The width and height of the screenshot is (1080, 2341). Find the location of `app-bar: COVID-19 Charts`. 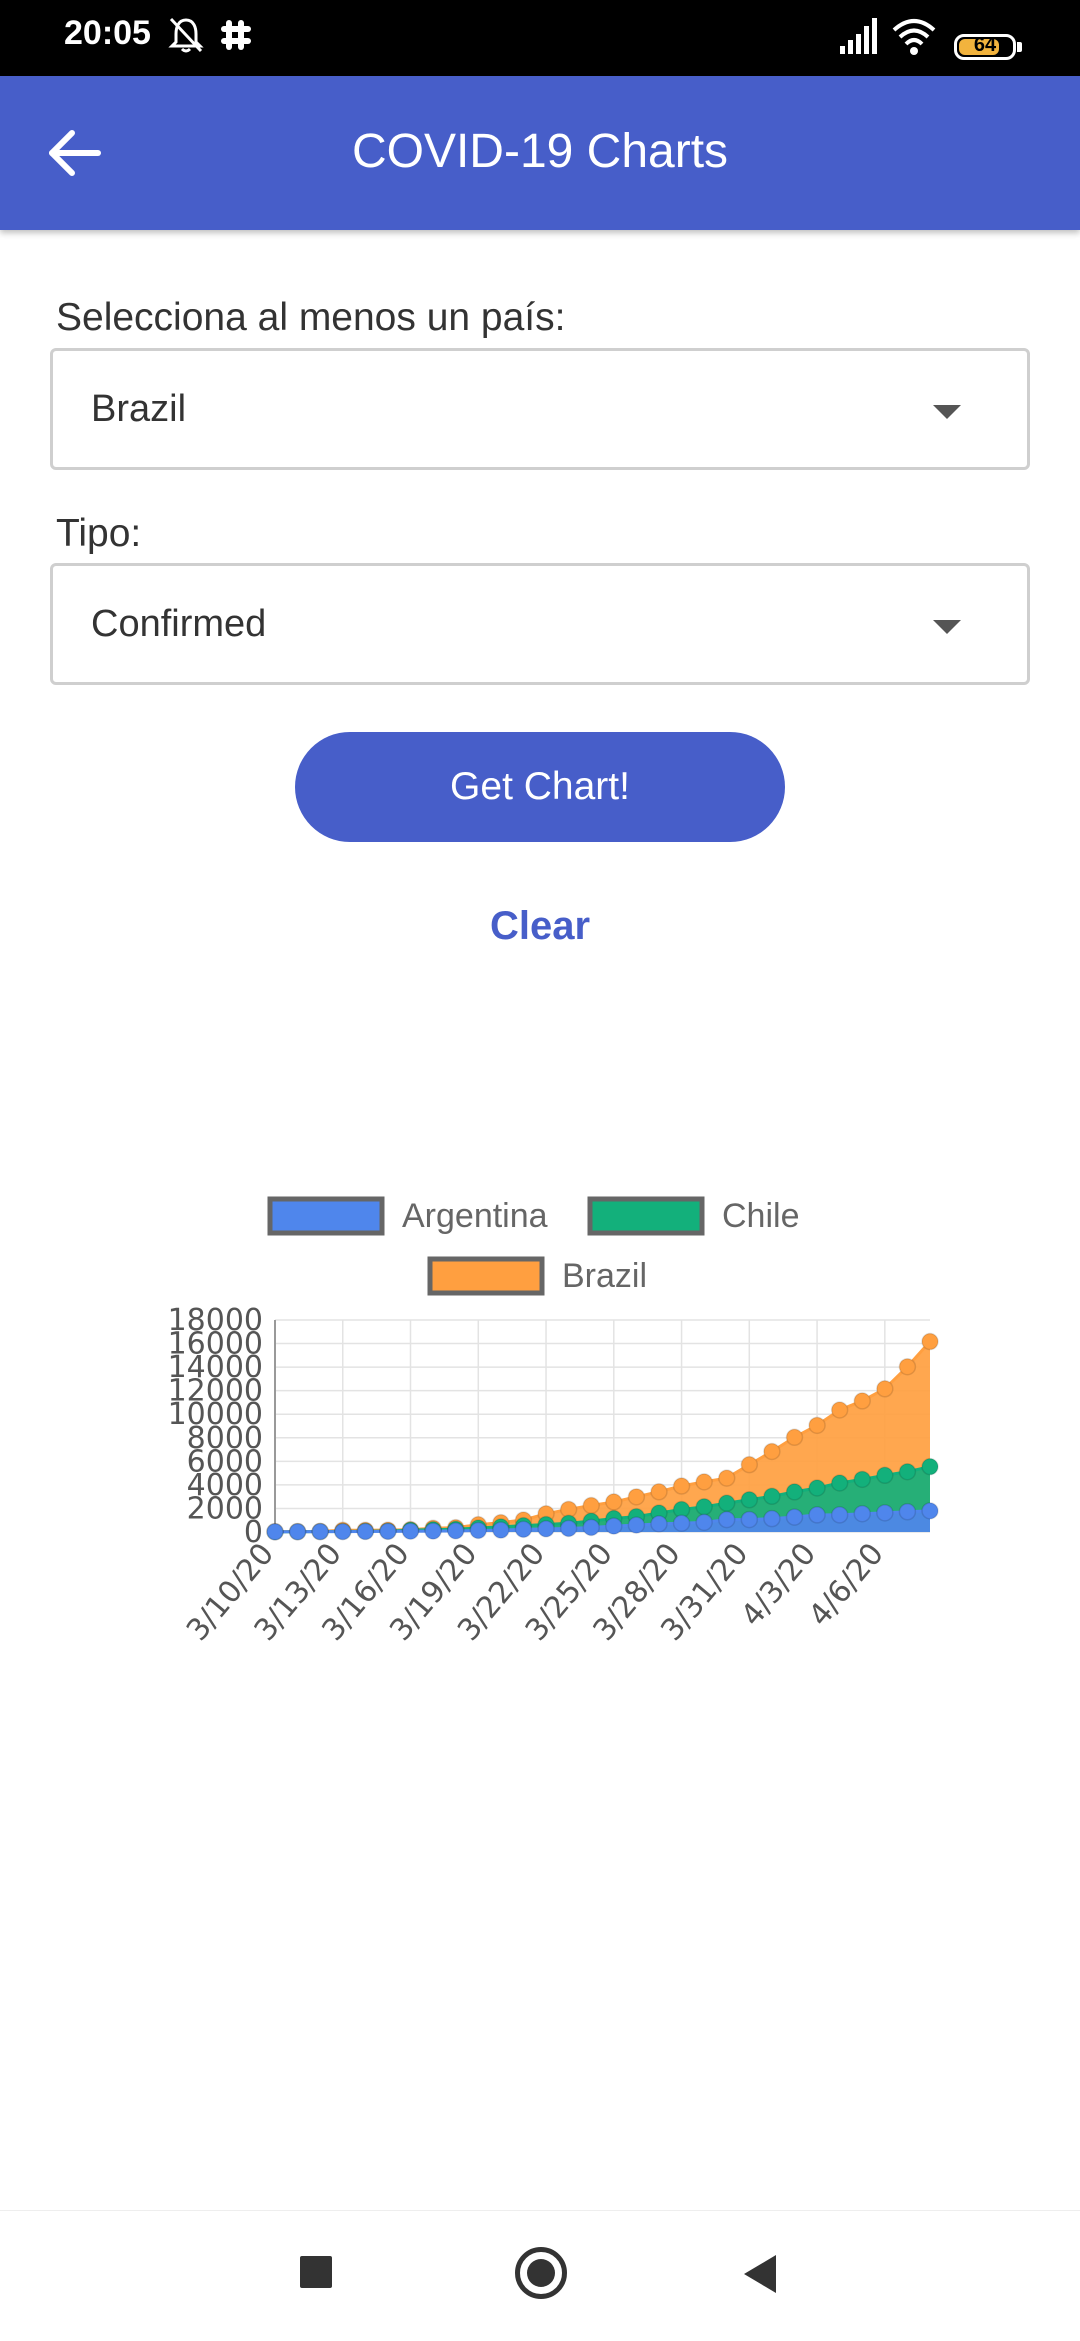

app-bar: COVID-19 Charts is located at coordinates (540, 153).